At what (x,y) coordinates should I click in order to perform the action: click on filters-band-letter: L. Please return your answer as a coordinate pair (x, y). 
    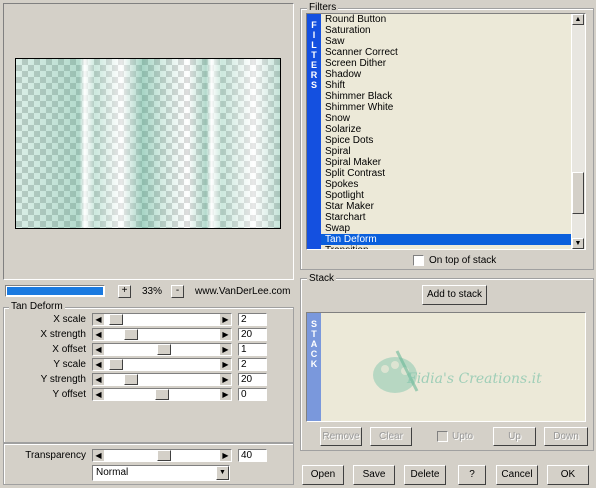
    Looking at the image, I should click on (314, 45).